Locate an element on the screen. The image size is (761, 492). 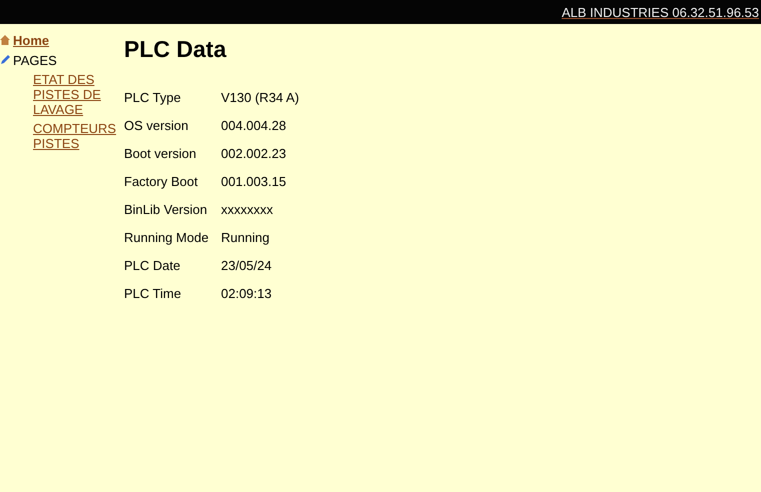
field-label: Factory Boot is located at coordinates (161, 181).